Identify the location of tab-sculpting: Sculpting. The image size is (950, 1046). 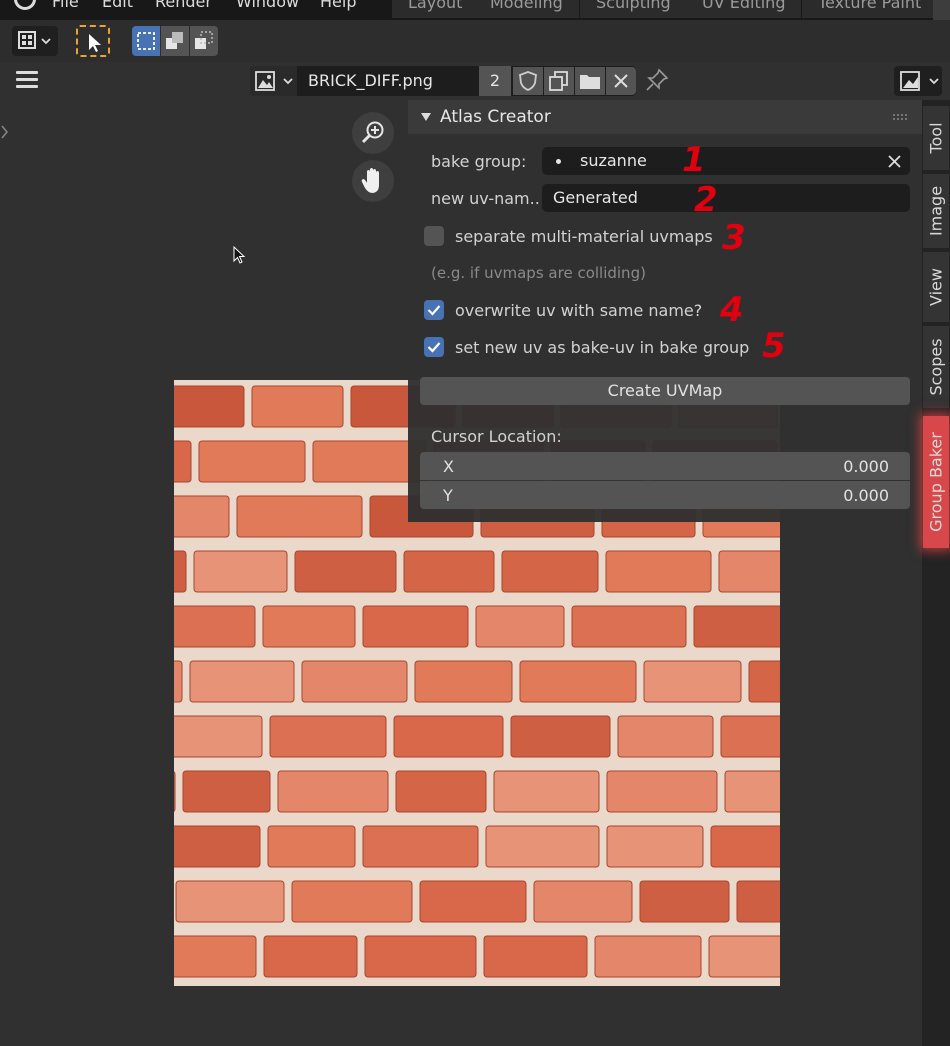
(633, 9).